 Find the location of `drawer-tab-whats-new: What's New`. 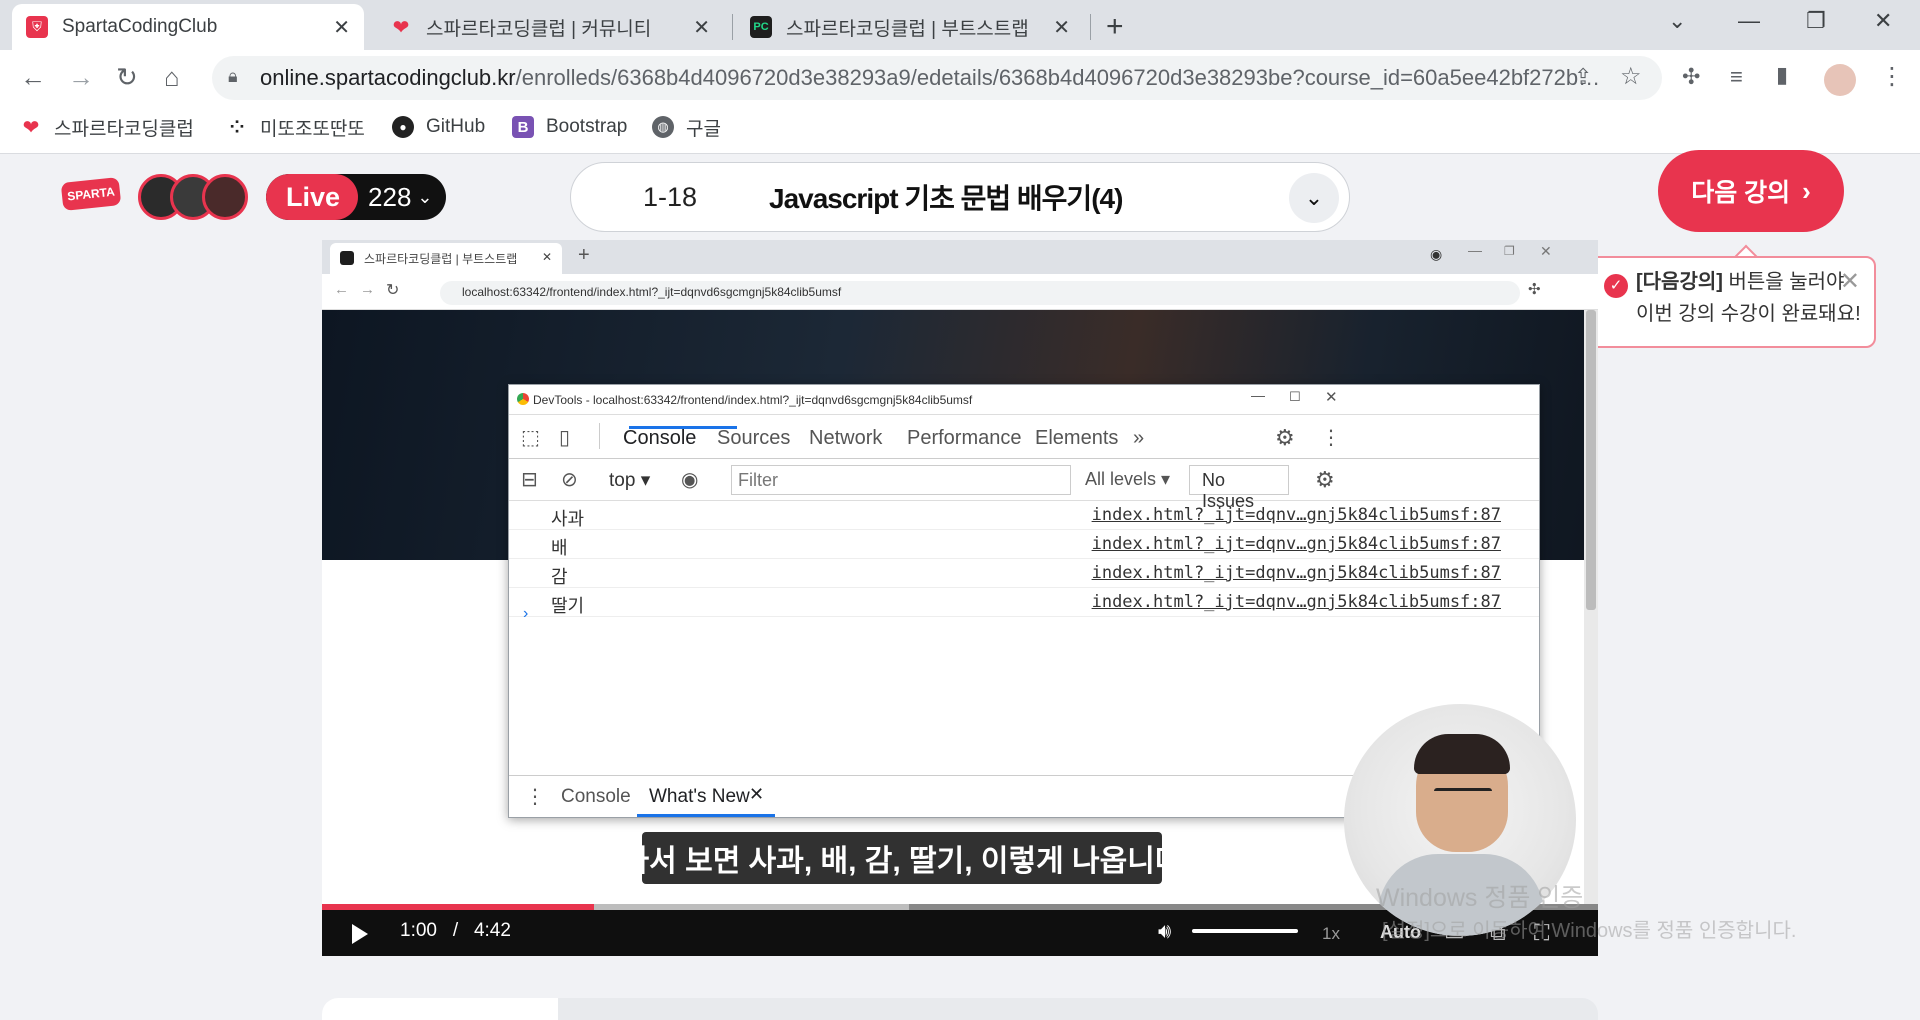

drawer-tab-whats-new: What's New is located at coordinates (699, 796).